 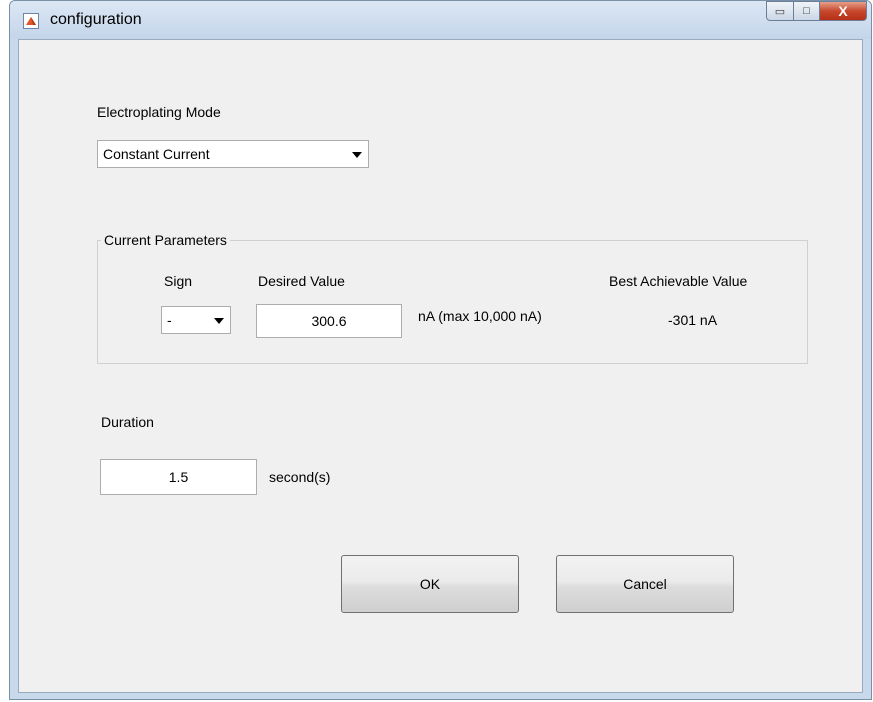 What do you see at coordinates (196, 320) in the screenshot?
I see `sign-select: -` at bounding box center [196, 320].